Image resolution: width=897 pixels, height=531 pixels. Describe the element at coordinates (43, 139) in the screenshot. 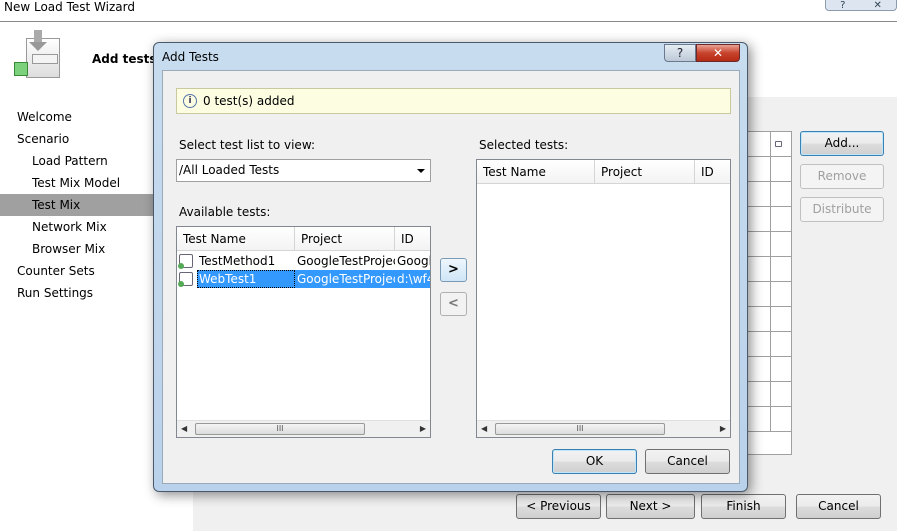

I see `nav-scenario: Scenario` at that location.